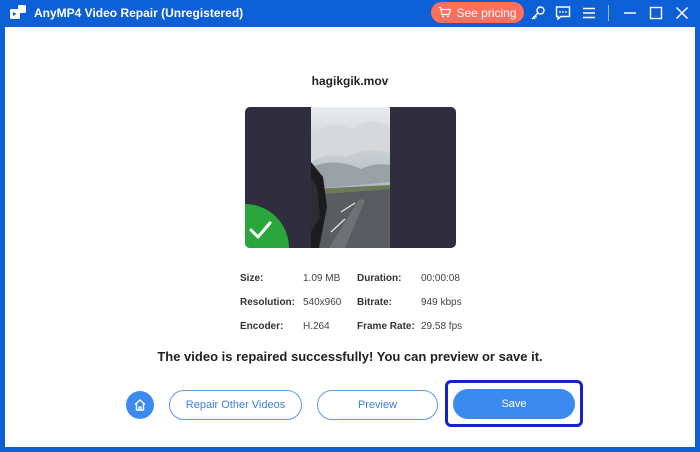  What do you see at coordinates (441, 302) in the screenshot?
I see `bitrate-value: 949 kbps` at bounding box center [441, 302].